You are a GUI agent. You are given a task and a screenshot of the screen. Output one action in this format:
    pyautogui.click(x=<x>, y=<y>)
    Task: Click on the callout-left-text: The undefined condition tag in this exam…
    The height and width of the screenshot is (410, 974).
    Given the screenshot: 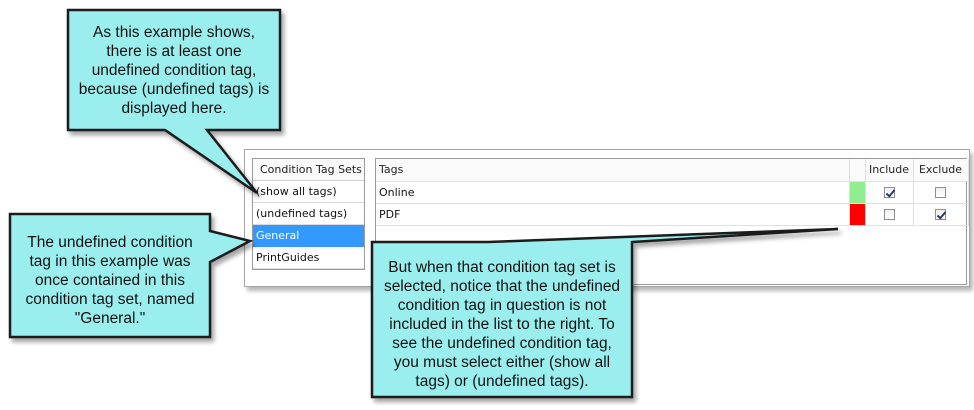 What is the action you would take?
    pyautogui.click(x=110, y=280)
    